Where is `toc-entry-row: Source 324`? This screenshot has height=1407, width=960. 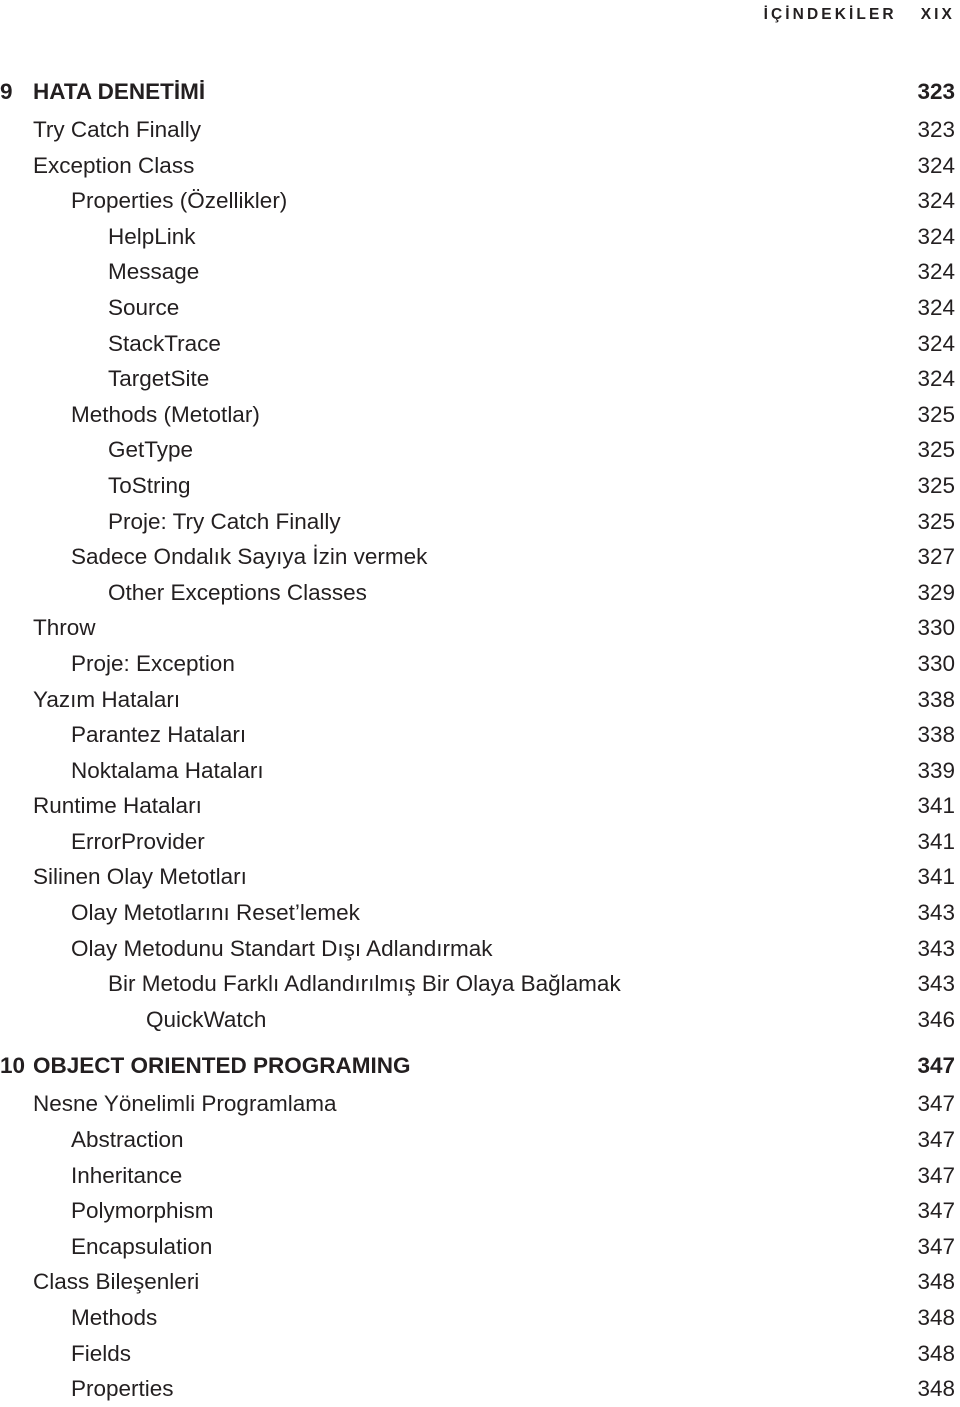
toc-entry-row: Source 324 is located at coordinates (477, 308).